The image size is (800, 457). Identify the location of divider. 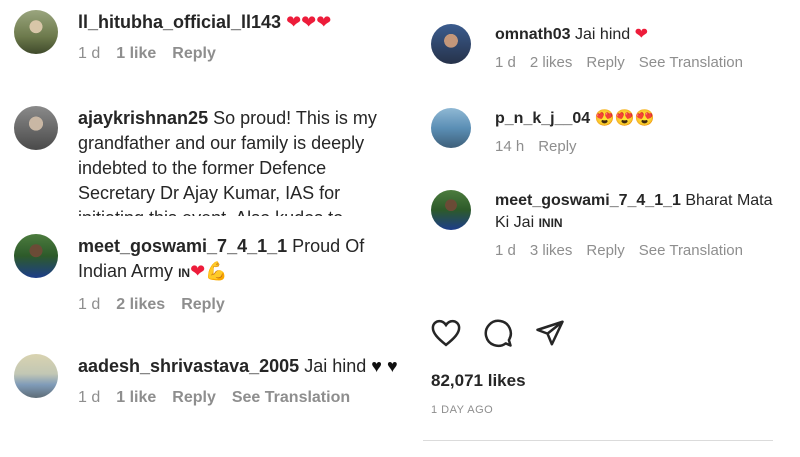
(598, 440).